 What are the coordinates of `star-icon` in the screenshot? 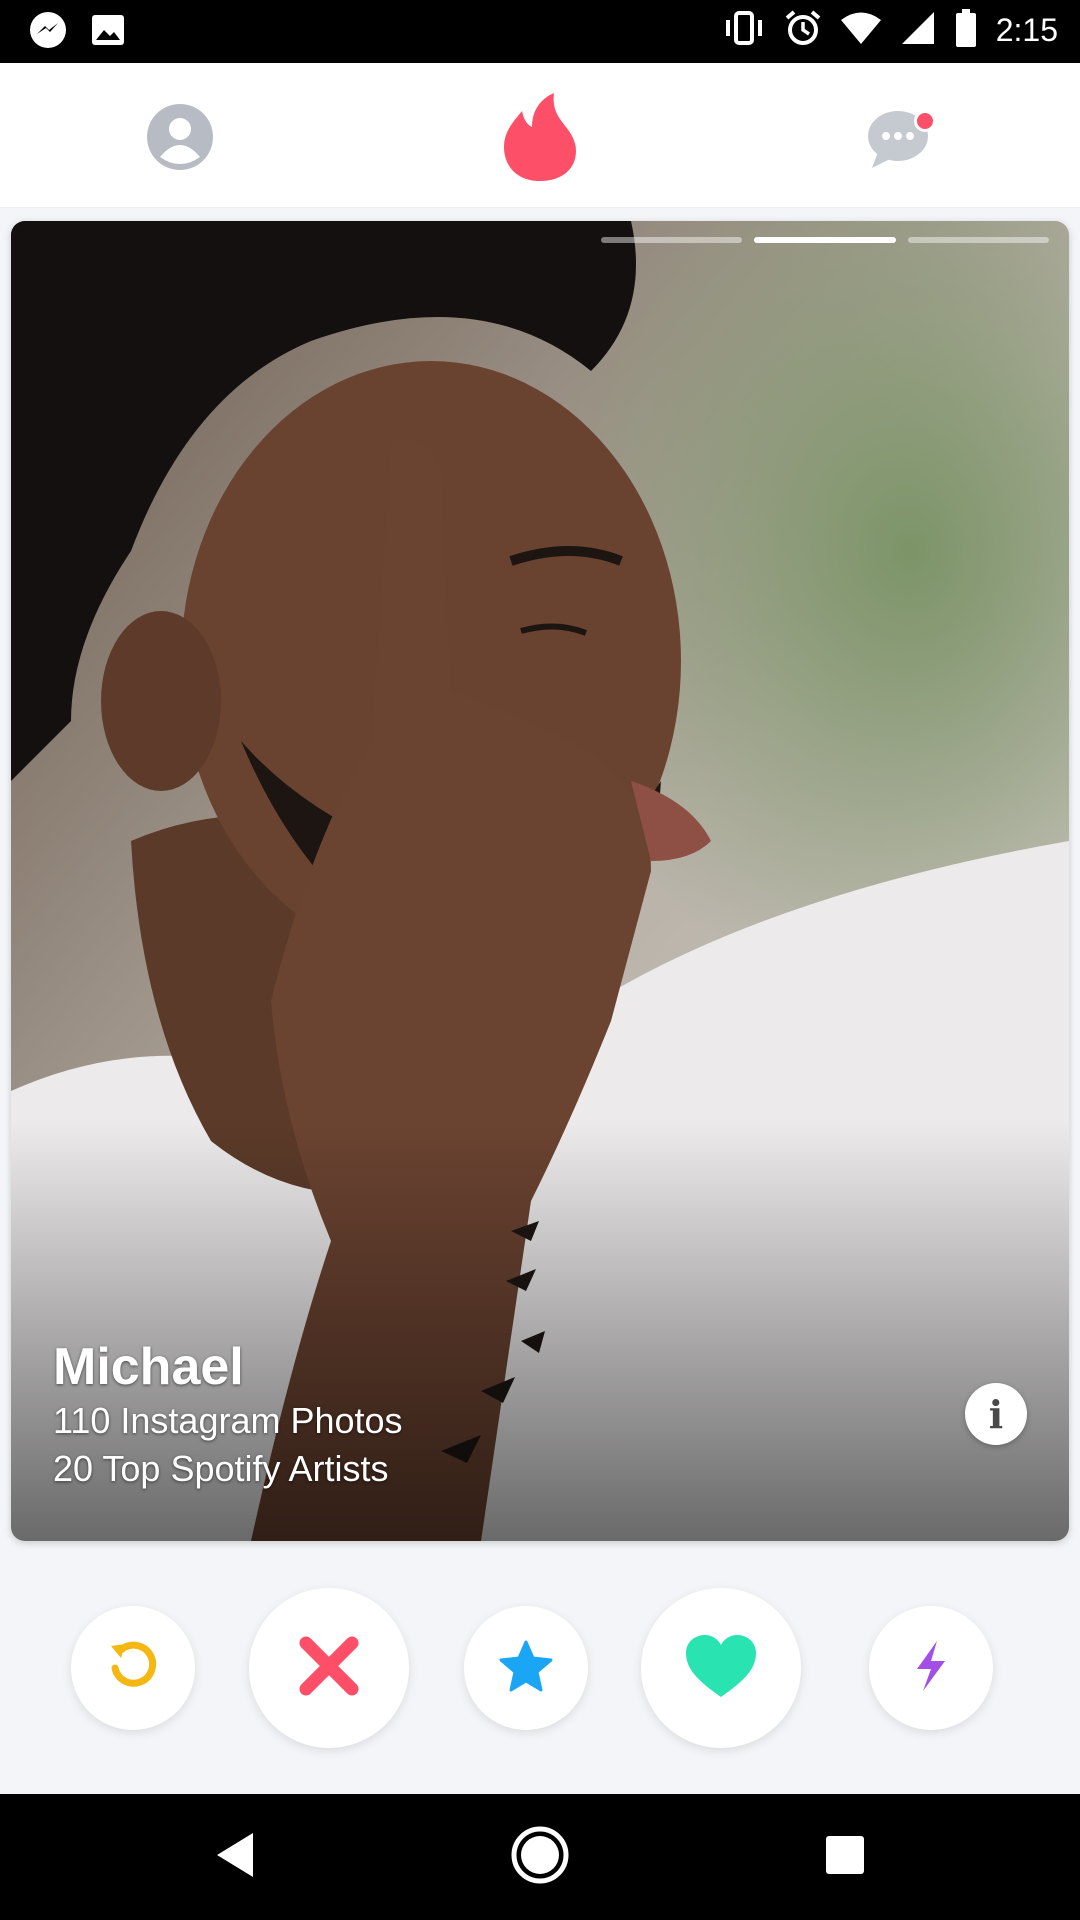 It's located at (526, 1668).